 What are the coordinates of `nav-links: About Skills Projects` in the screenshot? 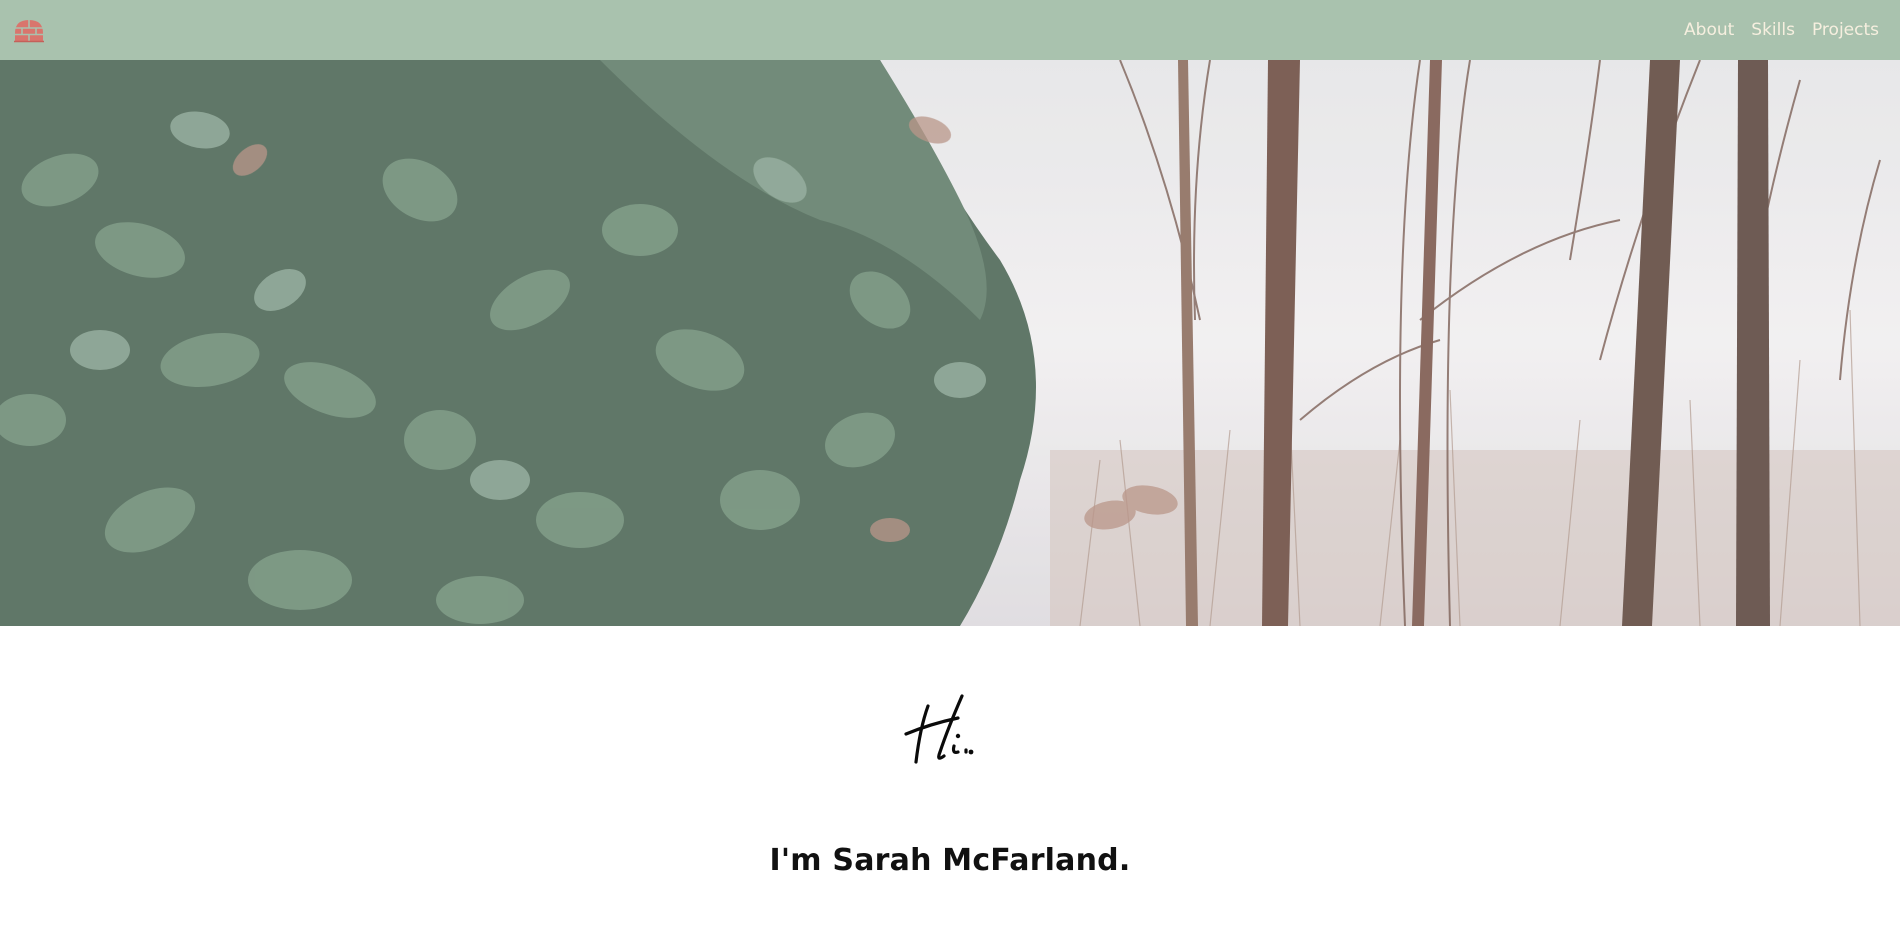 It's located at (1773, 30).